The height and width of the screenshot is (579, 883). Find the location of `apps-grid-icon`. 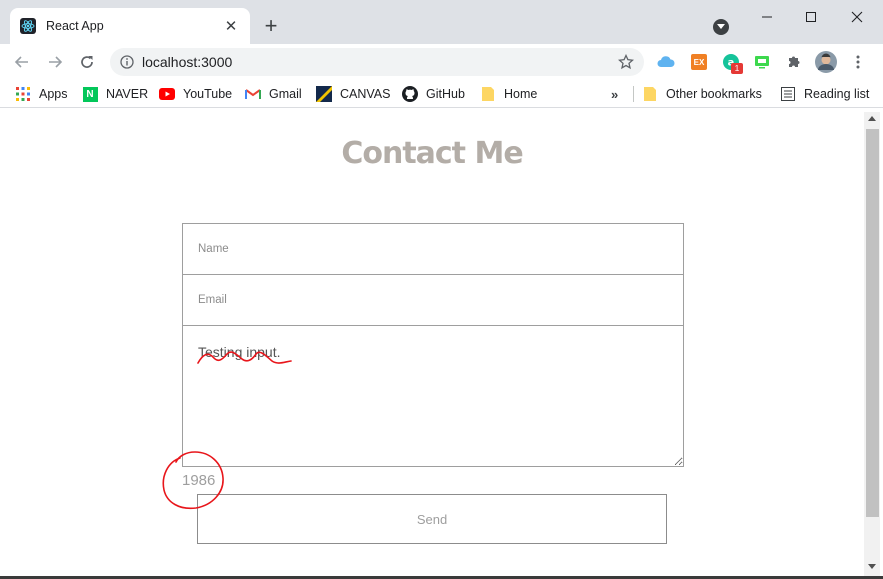

apps-grid-icon is located at coordinates (23, 94).